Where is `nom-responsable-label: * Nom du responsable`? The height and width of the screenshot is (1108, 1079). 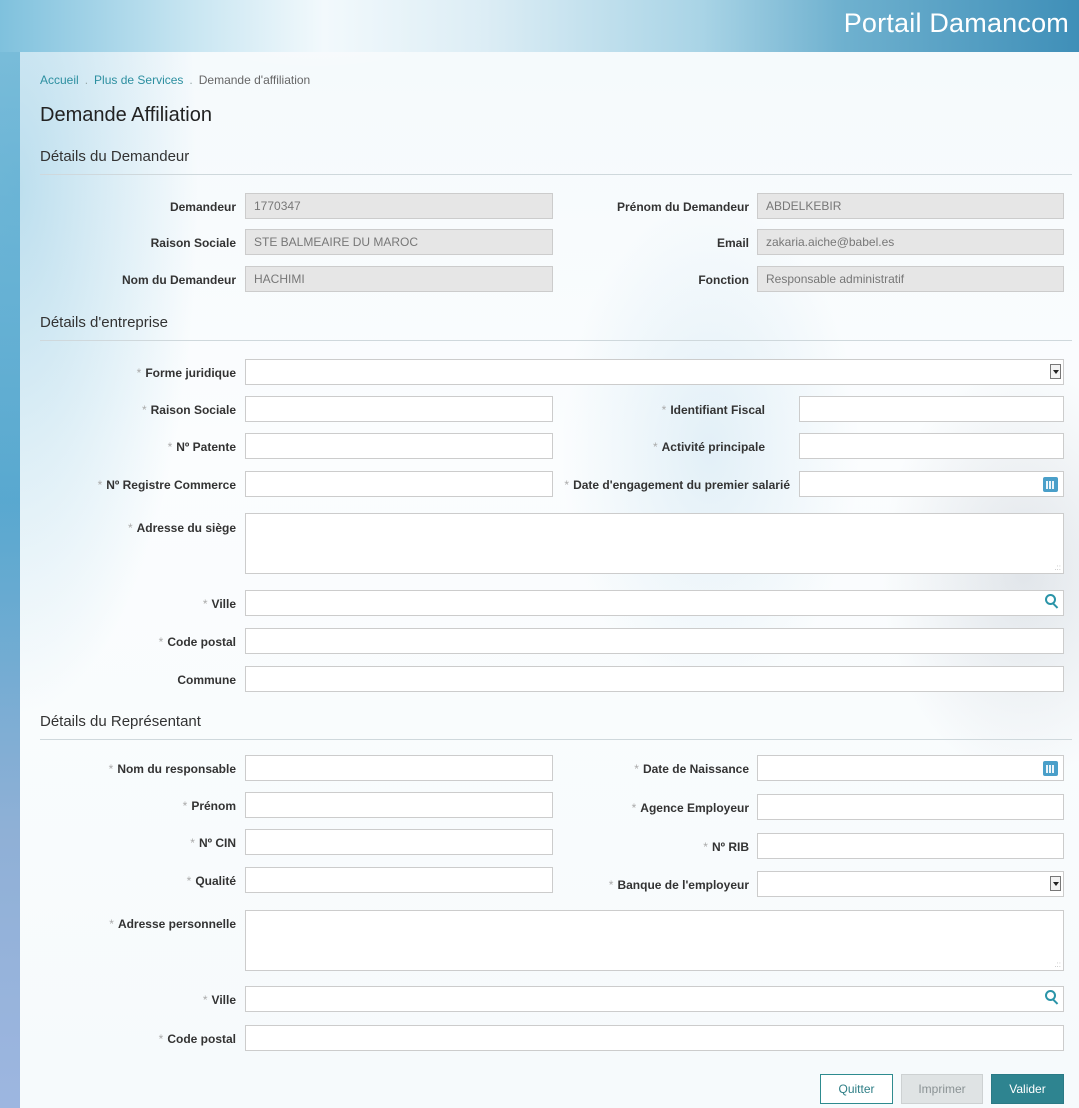 nom-responsable-label: * Nom du responsable is located at coordinates (172, 769).